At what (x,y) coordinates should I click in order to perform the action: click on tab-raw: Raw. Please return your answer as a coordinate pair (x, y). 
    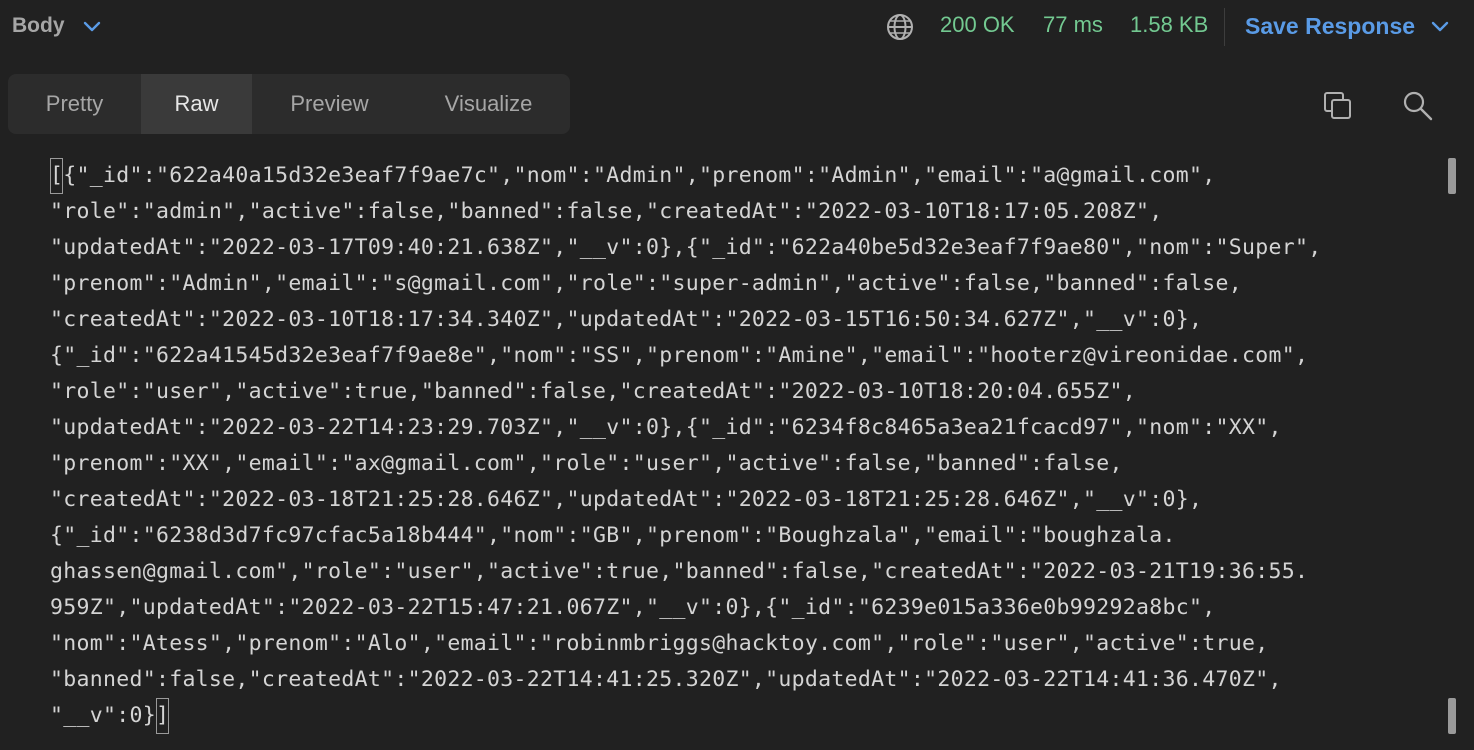
    Looking at the image, I should click on (196, 104).